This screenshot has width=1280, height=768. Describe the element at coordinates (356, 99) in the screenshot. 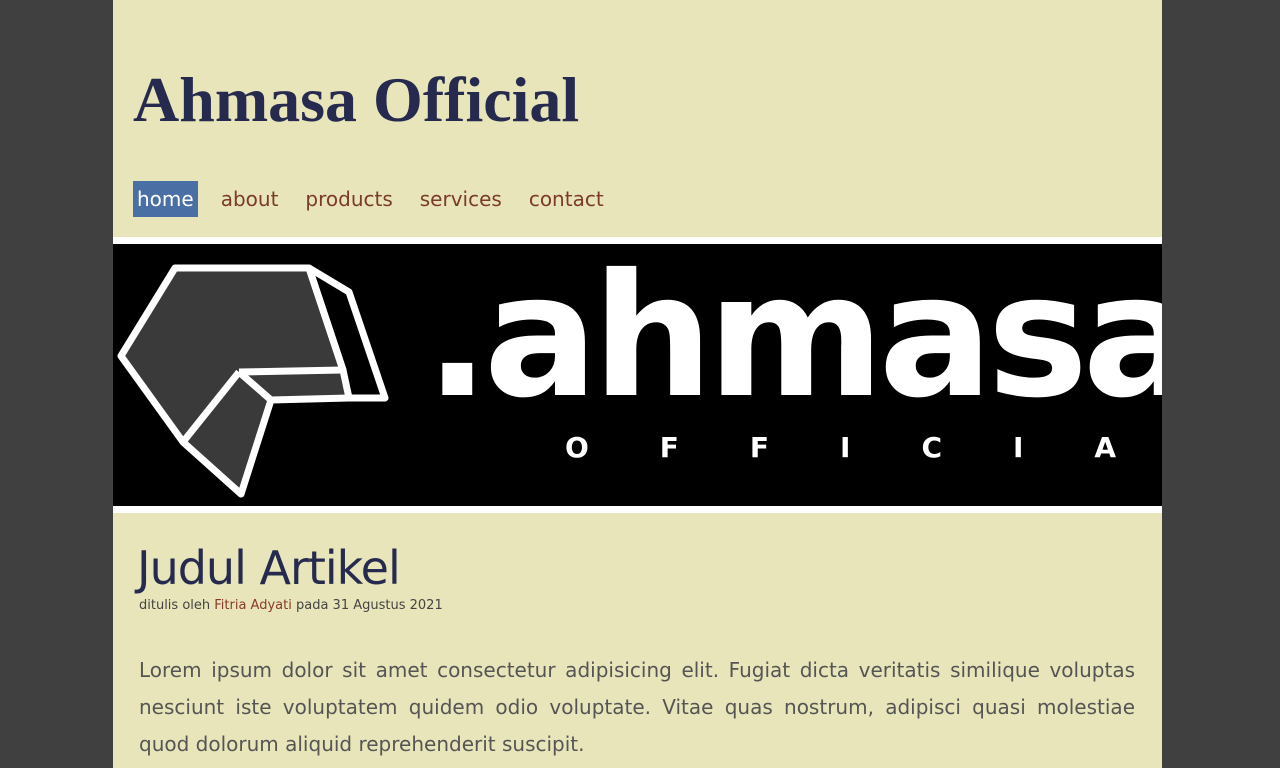

I see `site-title: Ahmasa Official` at that location.